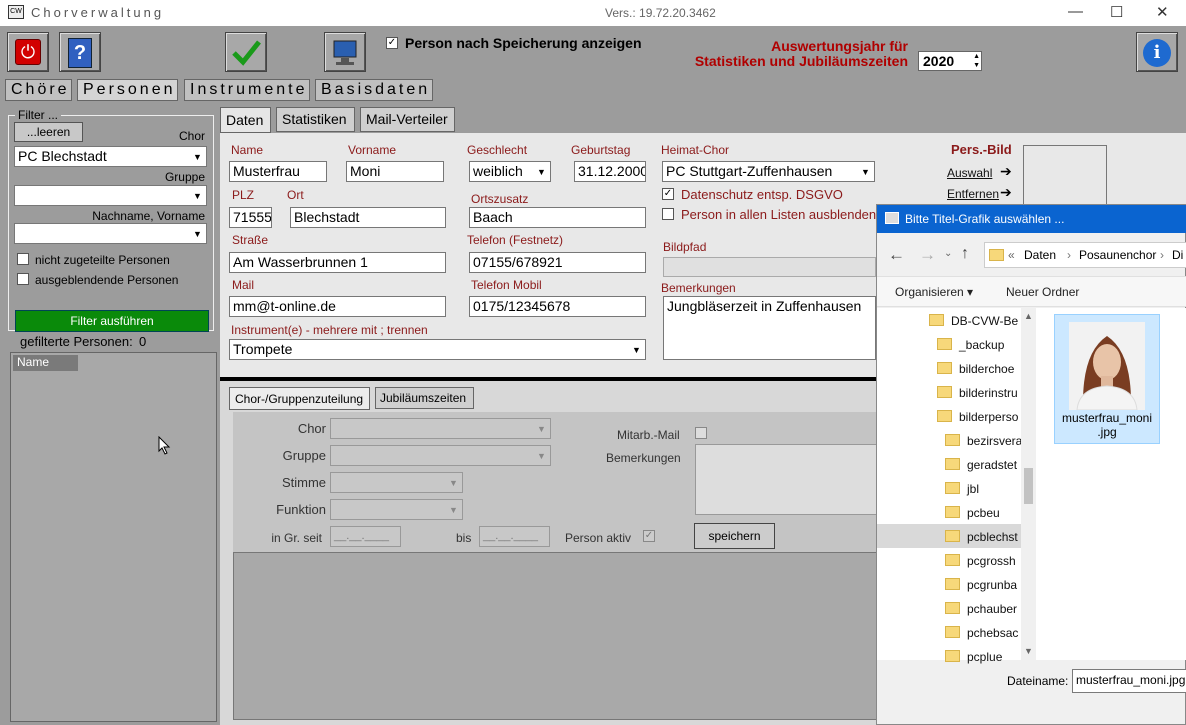  I want to click on funktion-select: ▼, so click(396, 509).